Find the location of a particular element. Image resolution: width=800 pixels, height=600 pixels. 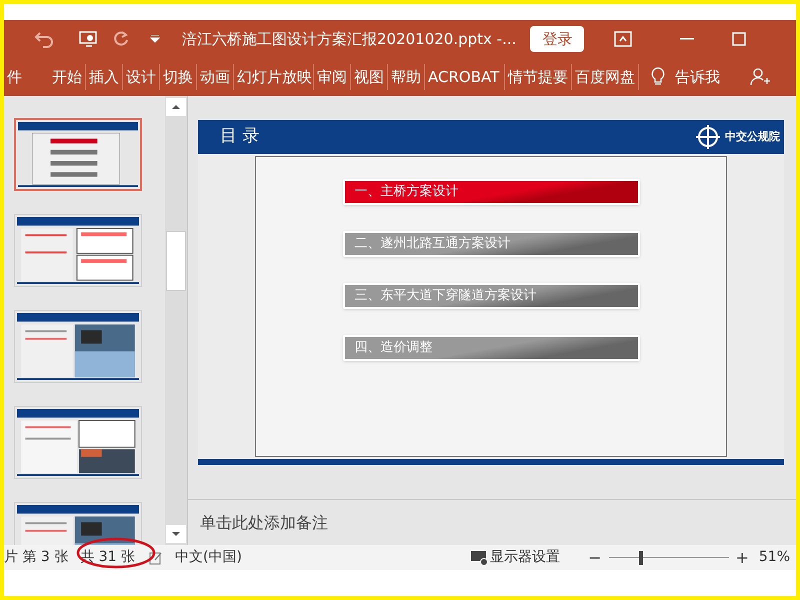

zoom-slider is located at coordinates (669, 557).